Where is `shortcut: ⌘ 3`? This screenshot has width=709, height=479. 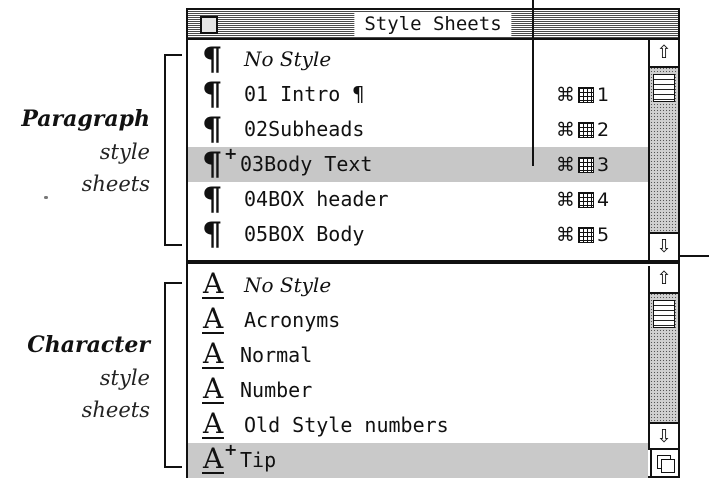
shortcut: ⌘ 3 is located at coordinates (582, 165).